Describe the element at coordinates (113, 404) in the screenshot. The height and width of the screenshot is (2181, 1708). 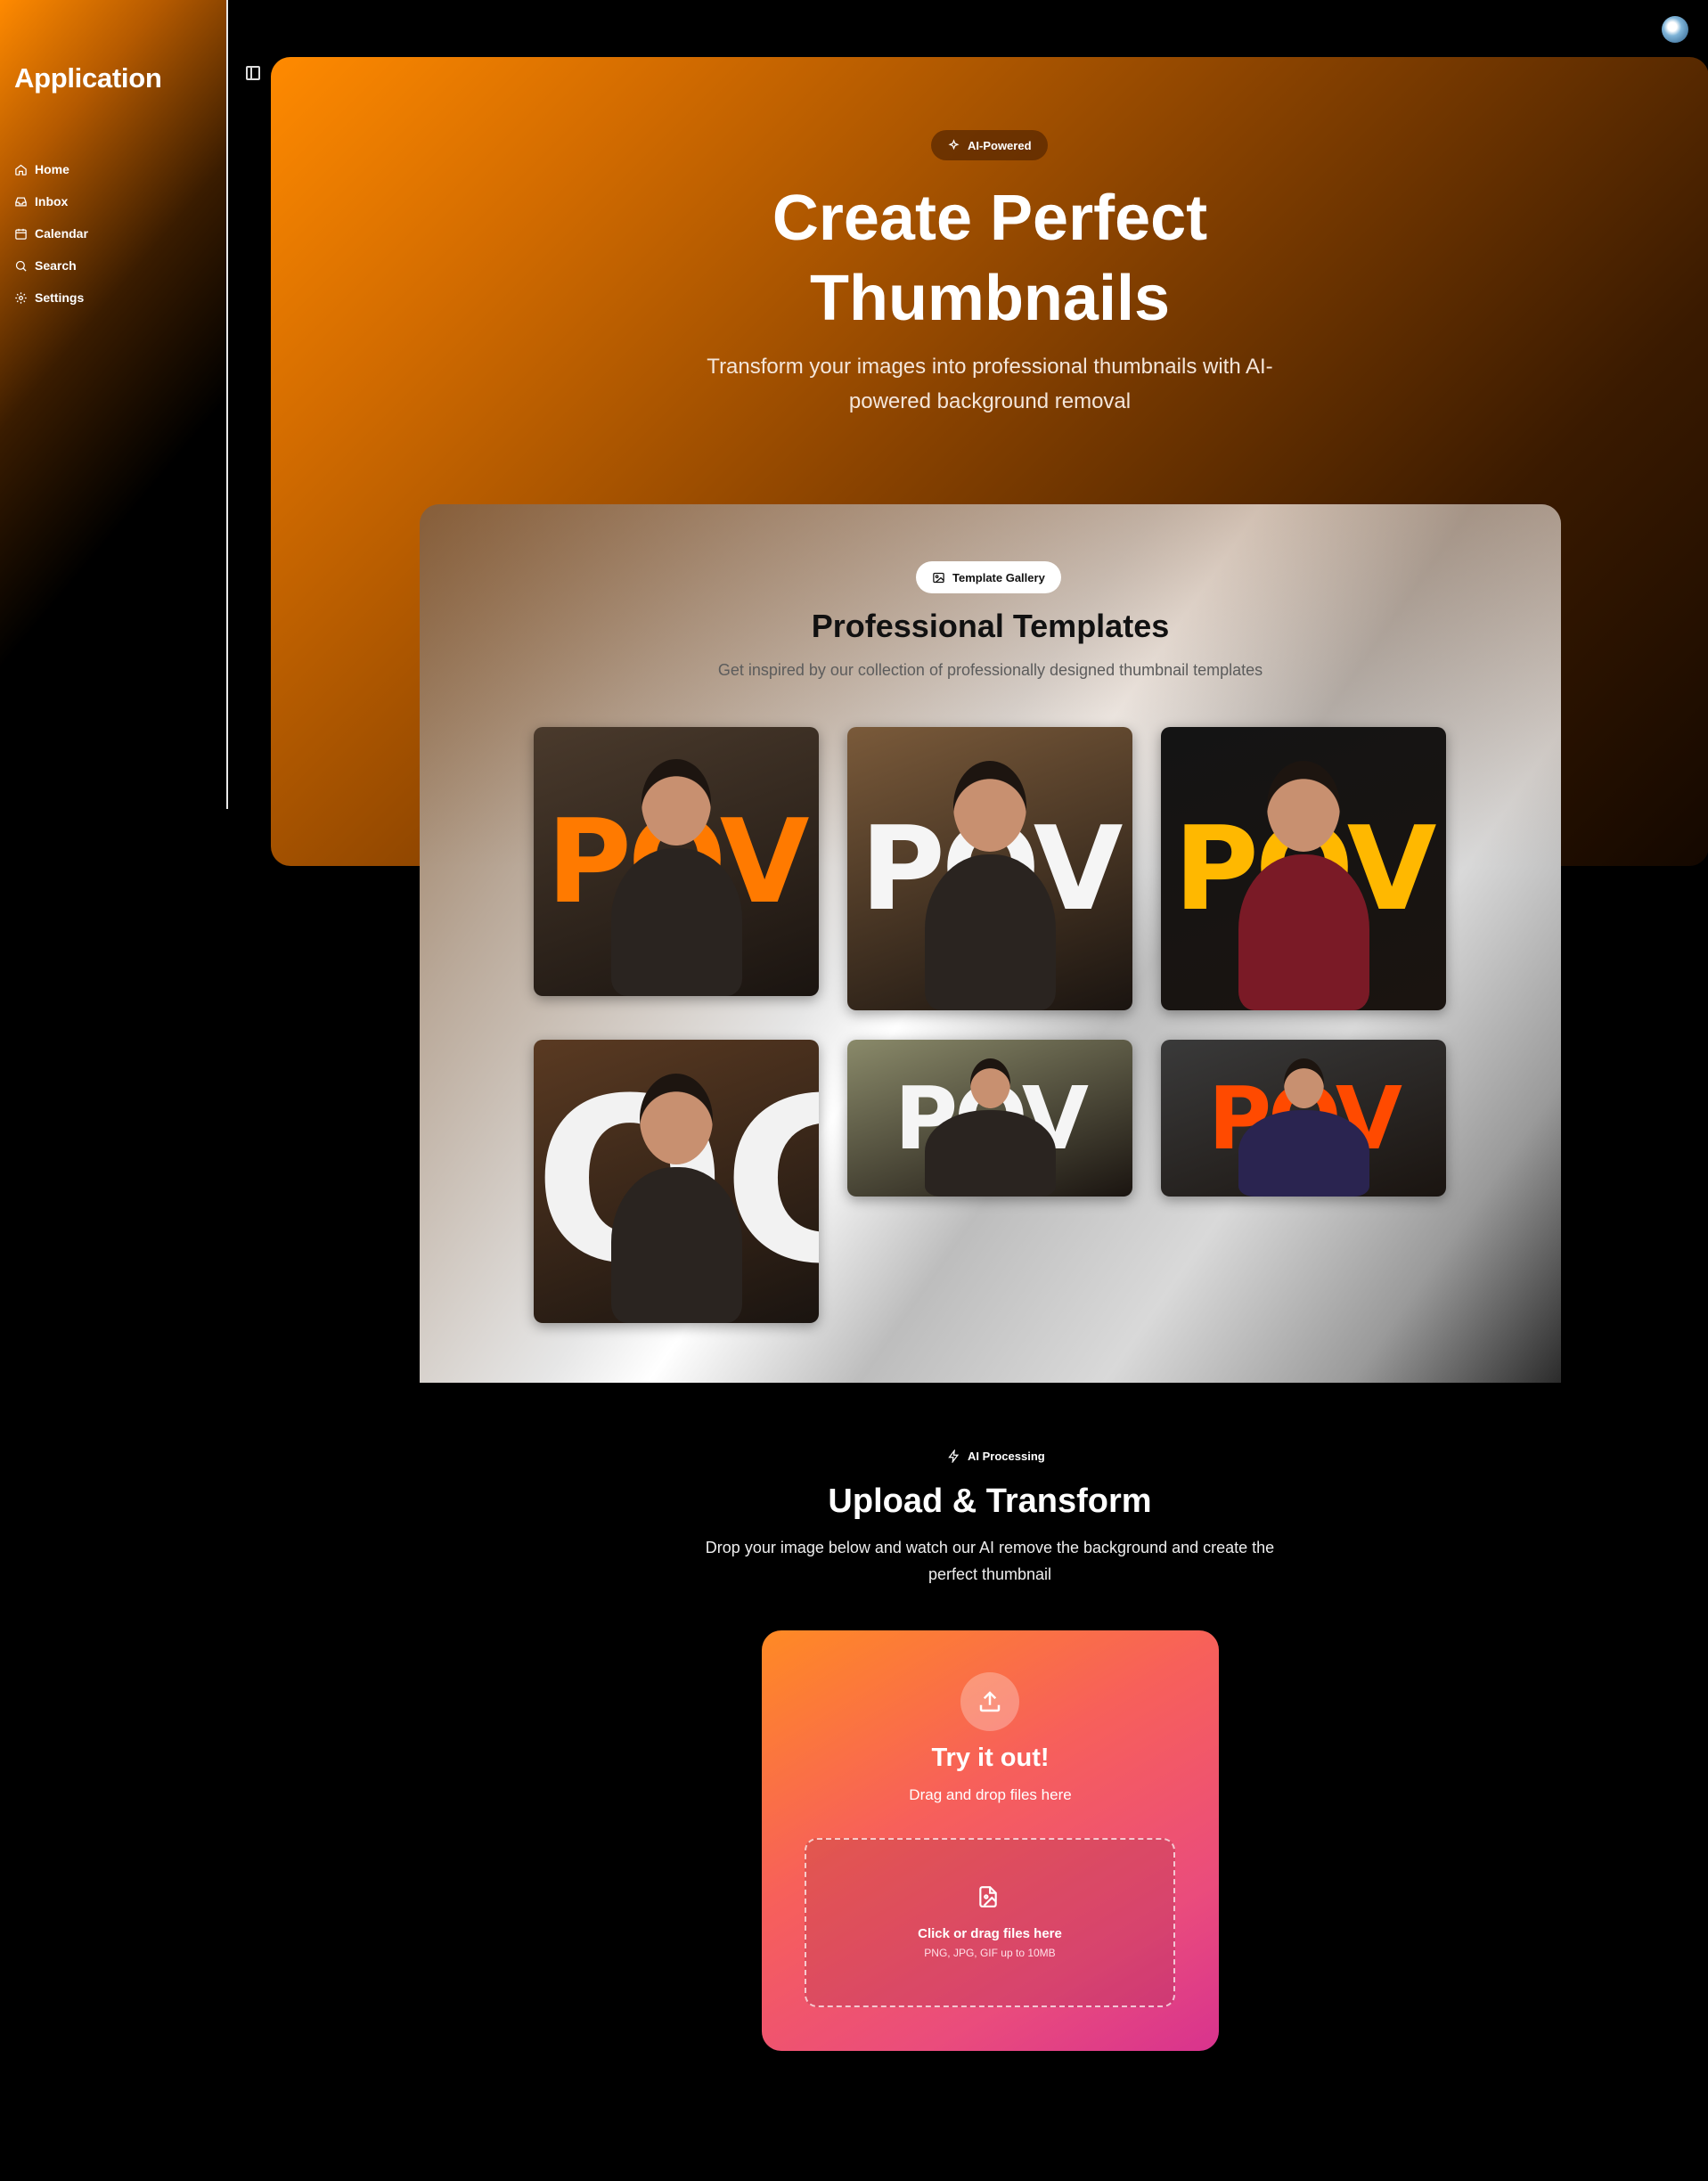
I see `sidebar` at that location.